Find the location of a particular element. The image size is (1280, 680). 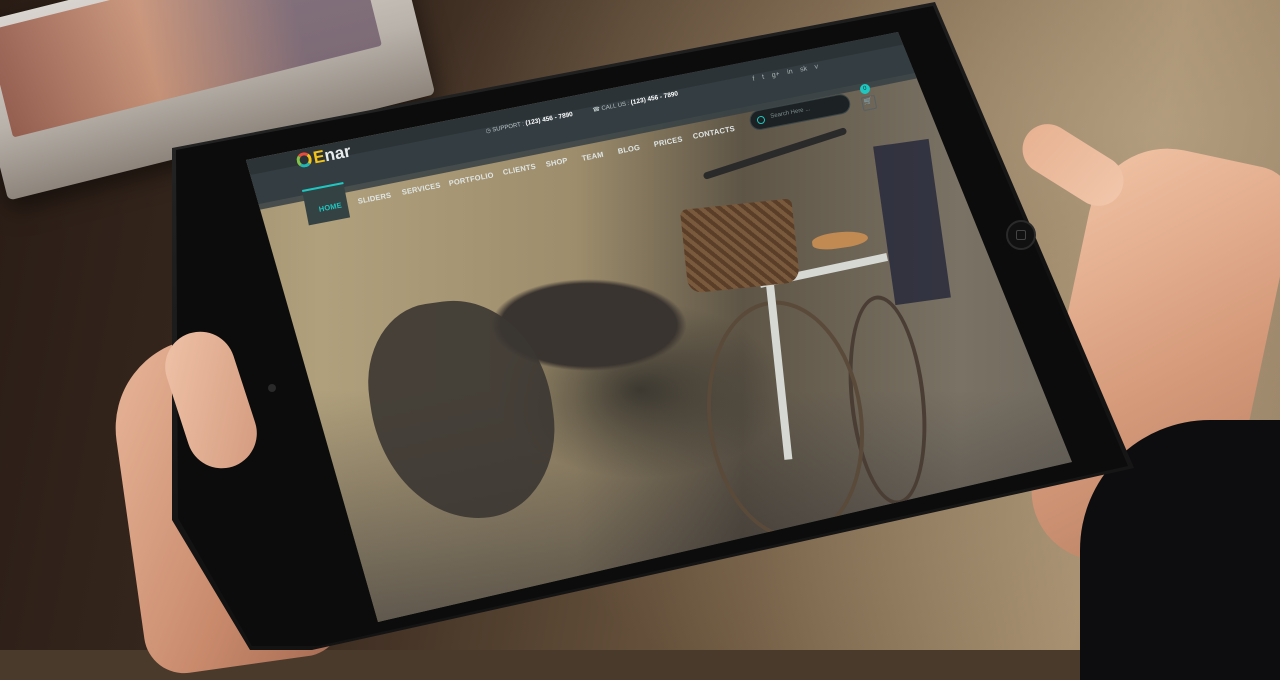

nav-services: SERVICES is located at coordinates (421, 188).